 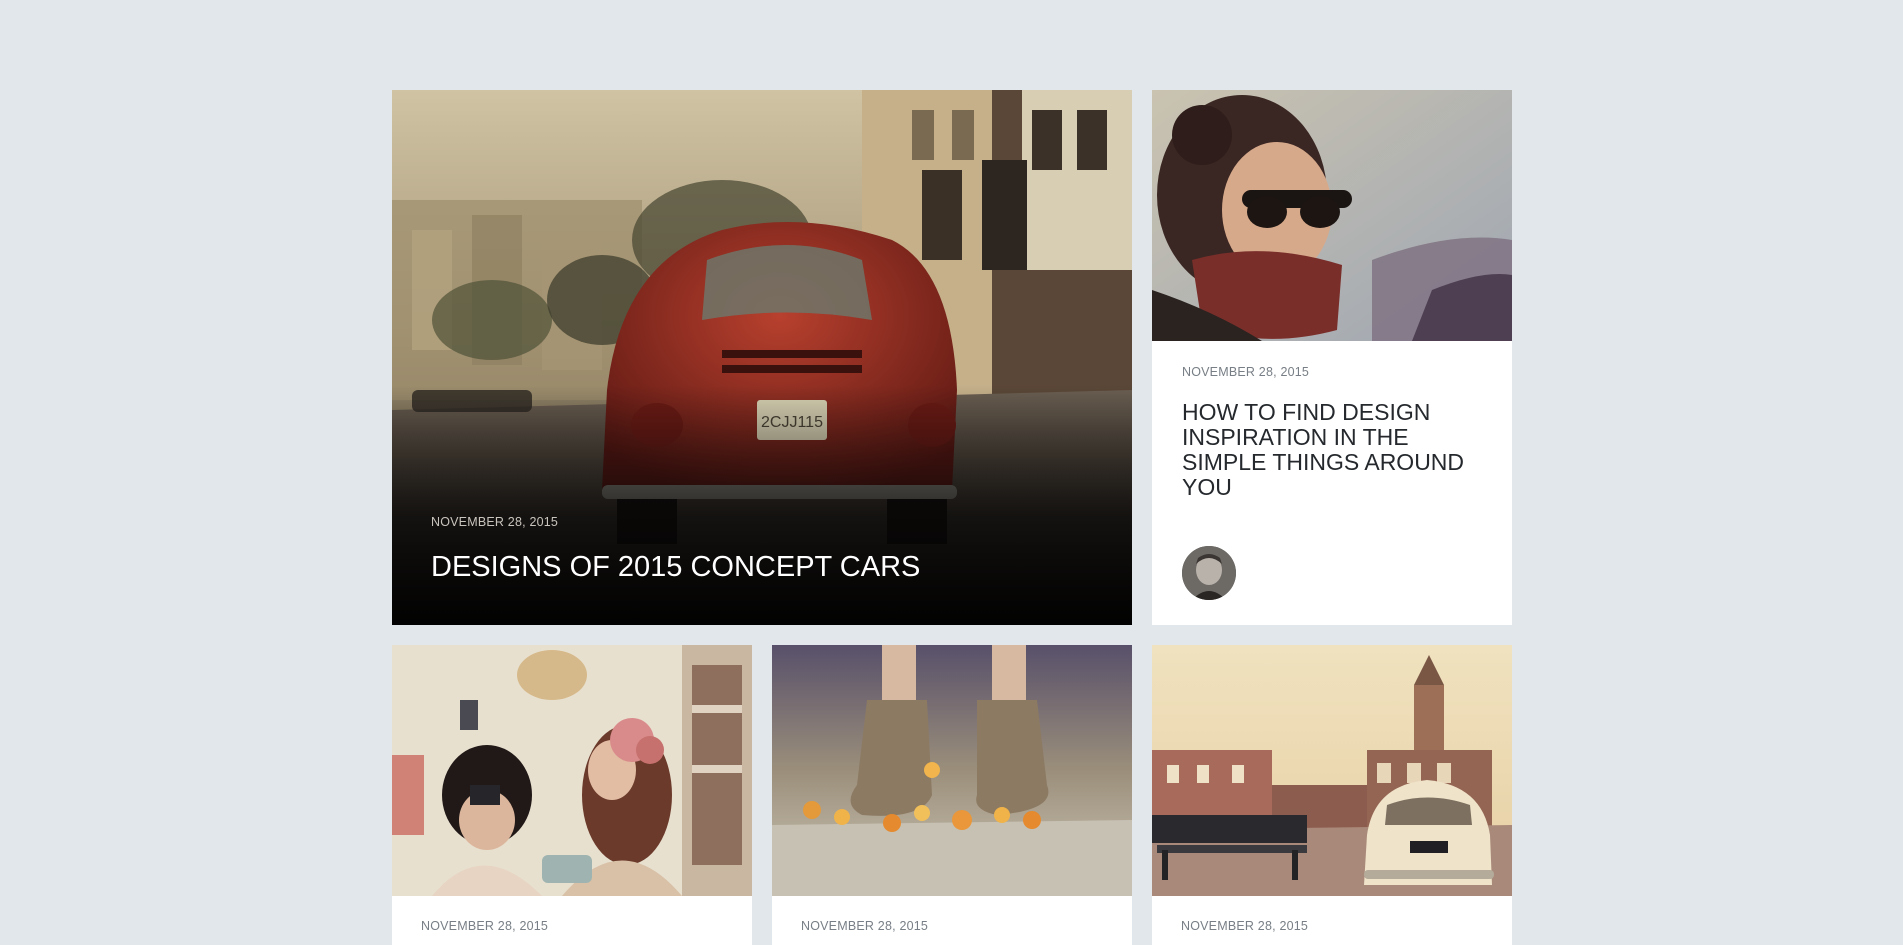 I want to click on author-avatar, so click(x=1209, y=573).